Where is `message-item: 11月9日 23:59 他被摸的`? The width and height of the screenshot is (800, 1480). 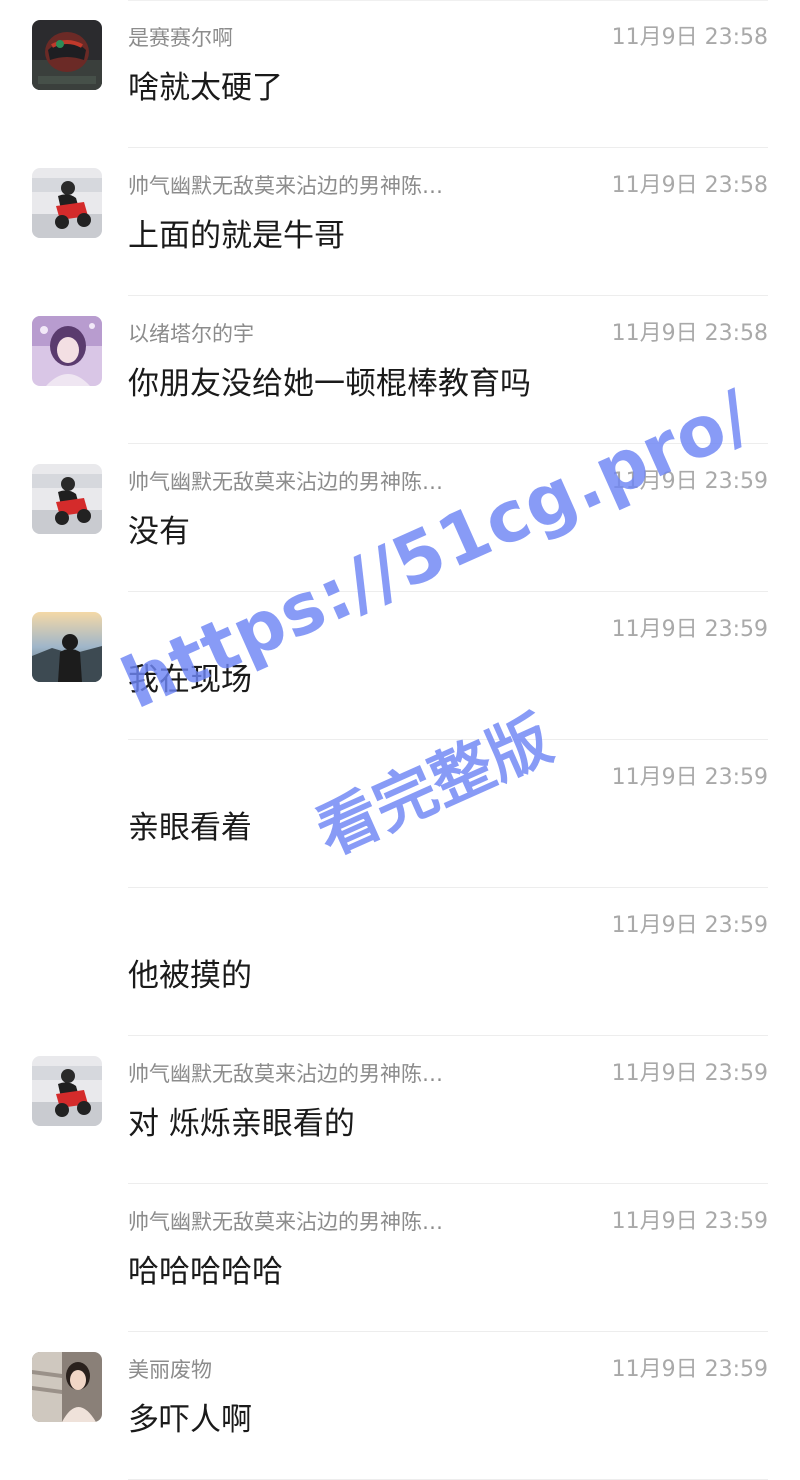 message-item: 11月9日 23:59 他被摸的 is located at coordinates (400, 962).